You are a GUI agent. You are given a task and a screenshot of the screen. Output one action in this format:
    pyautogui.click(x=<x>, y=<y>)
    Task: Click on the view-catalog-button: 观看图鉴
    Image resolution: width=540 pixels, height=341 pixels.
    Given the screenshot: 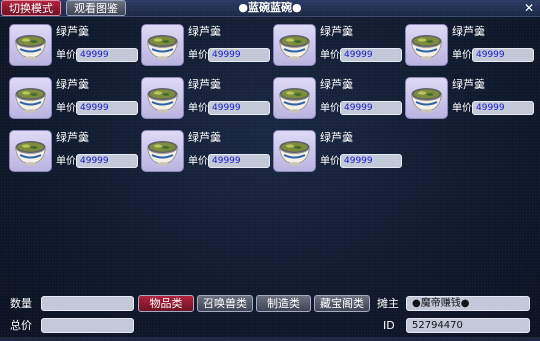 What is the action you would take?
    pyautogui.click(x=96, y=8)
    